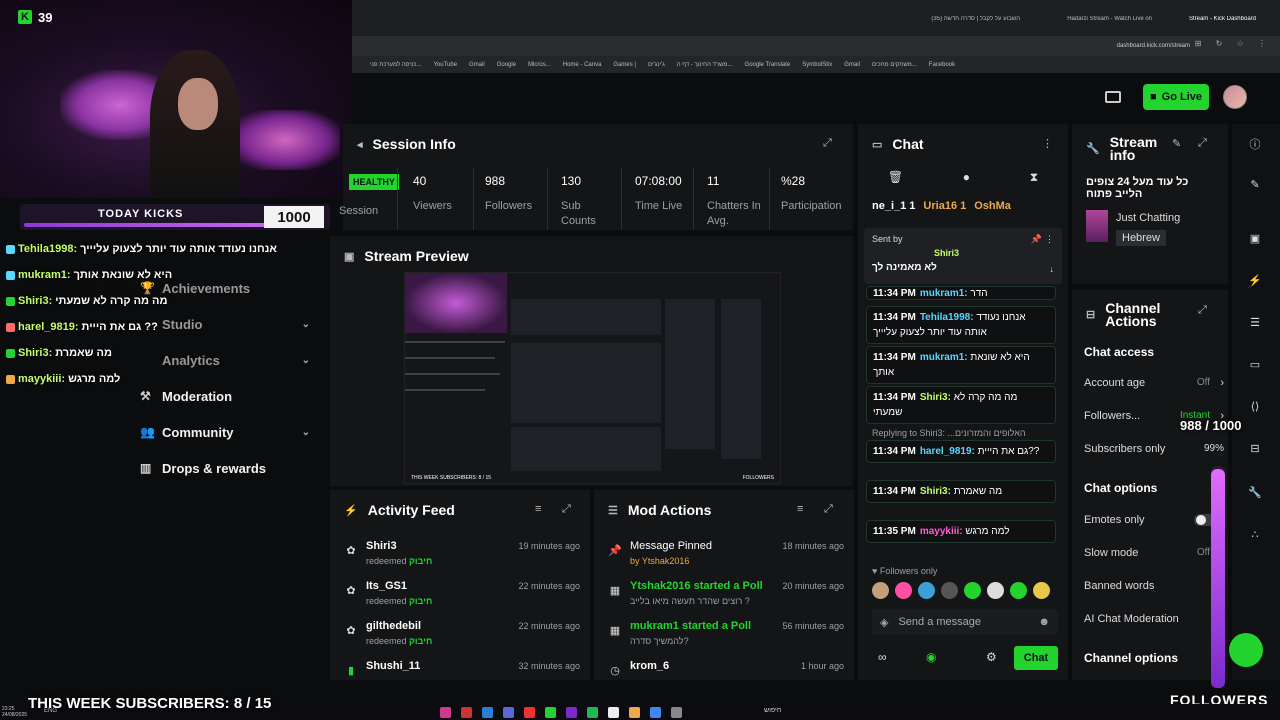 This screenshot has height=720, width=1280. I want to click on address-bar: dashboard.kick.com/stream ⊞ ↻ ☆ ⋮, so click(815, 46).